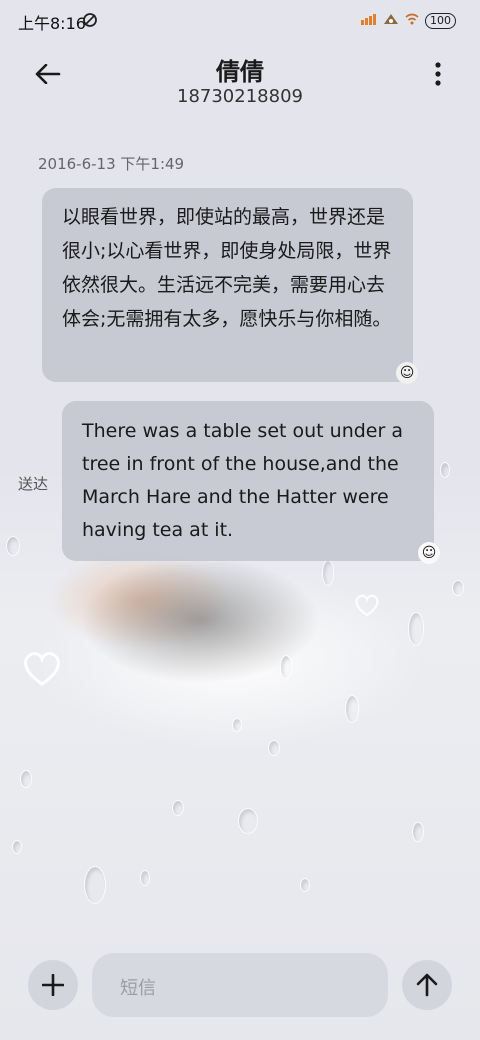  Describe the element at coordinates (412, 20) in the screenshot. I see `wifi-icon` at that location.